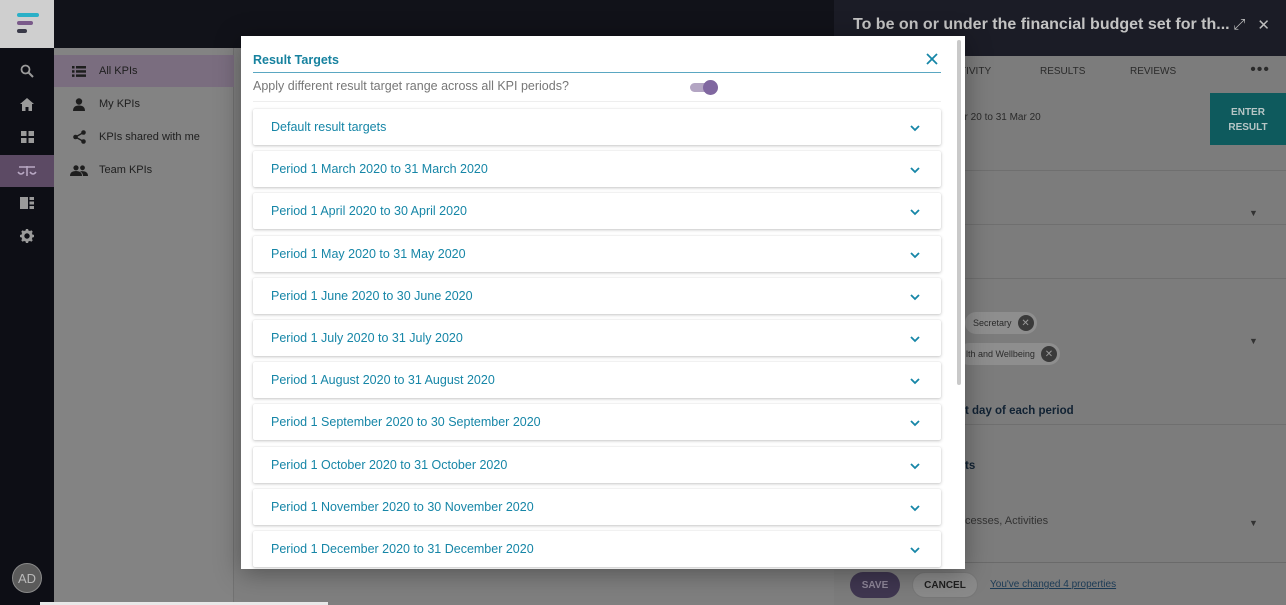 The image size is (1286, 605). What do you see at coordinates (1019, 411) in the screenshot?
I see `period-setting-text: t day of each period` at bounding box center [1019, 411].